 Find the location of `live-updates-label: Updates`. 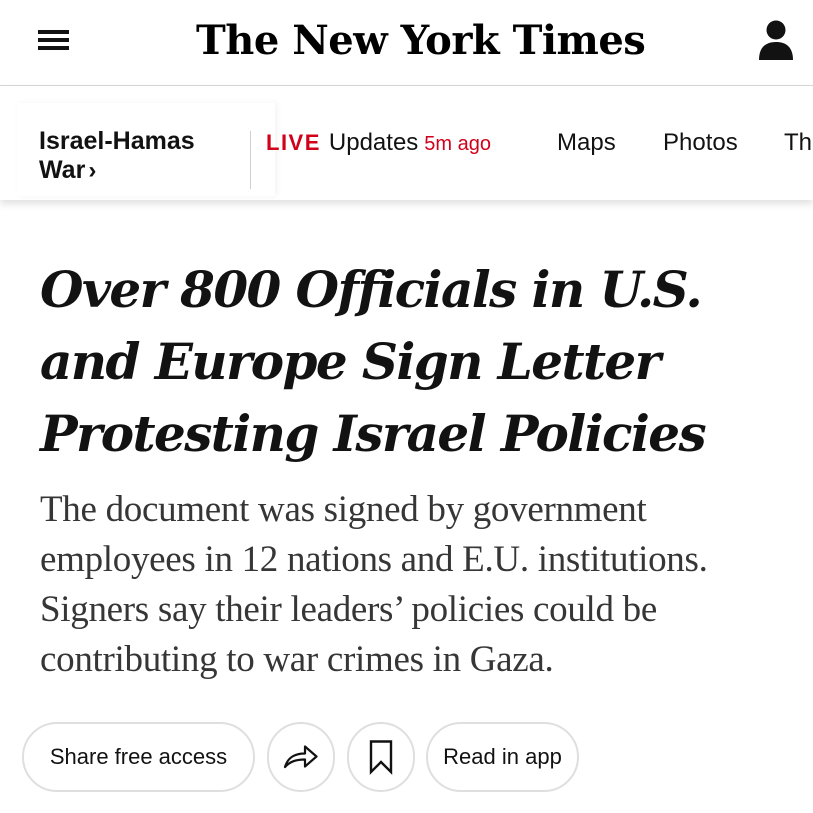

live-updates-label: Updates is located at coordinates (373, 142).